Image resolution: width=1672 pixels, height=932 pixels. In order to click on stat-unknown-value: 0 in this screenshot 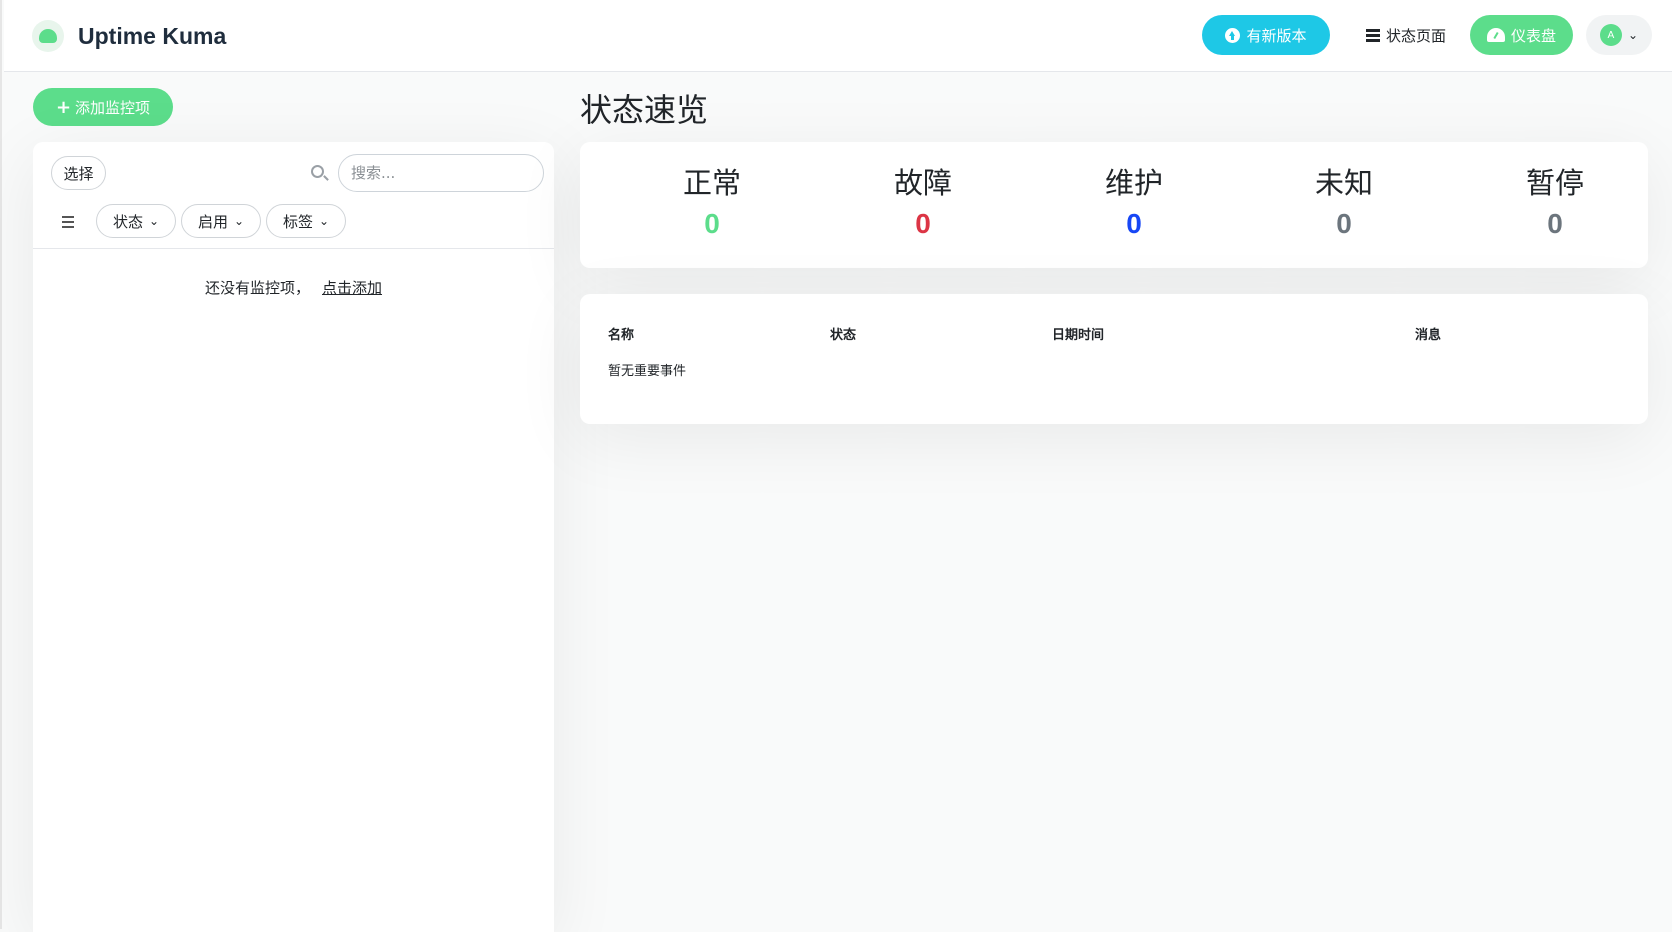, I will do `click(1344, 223)`.